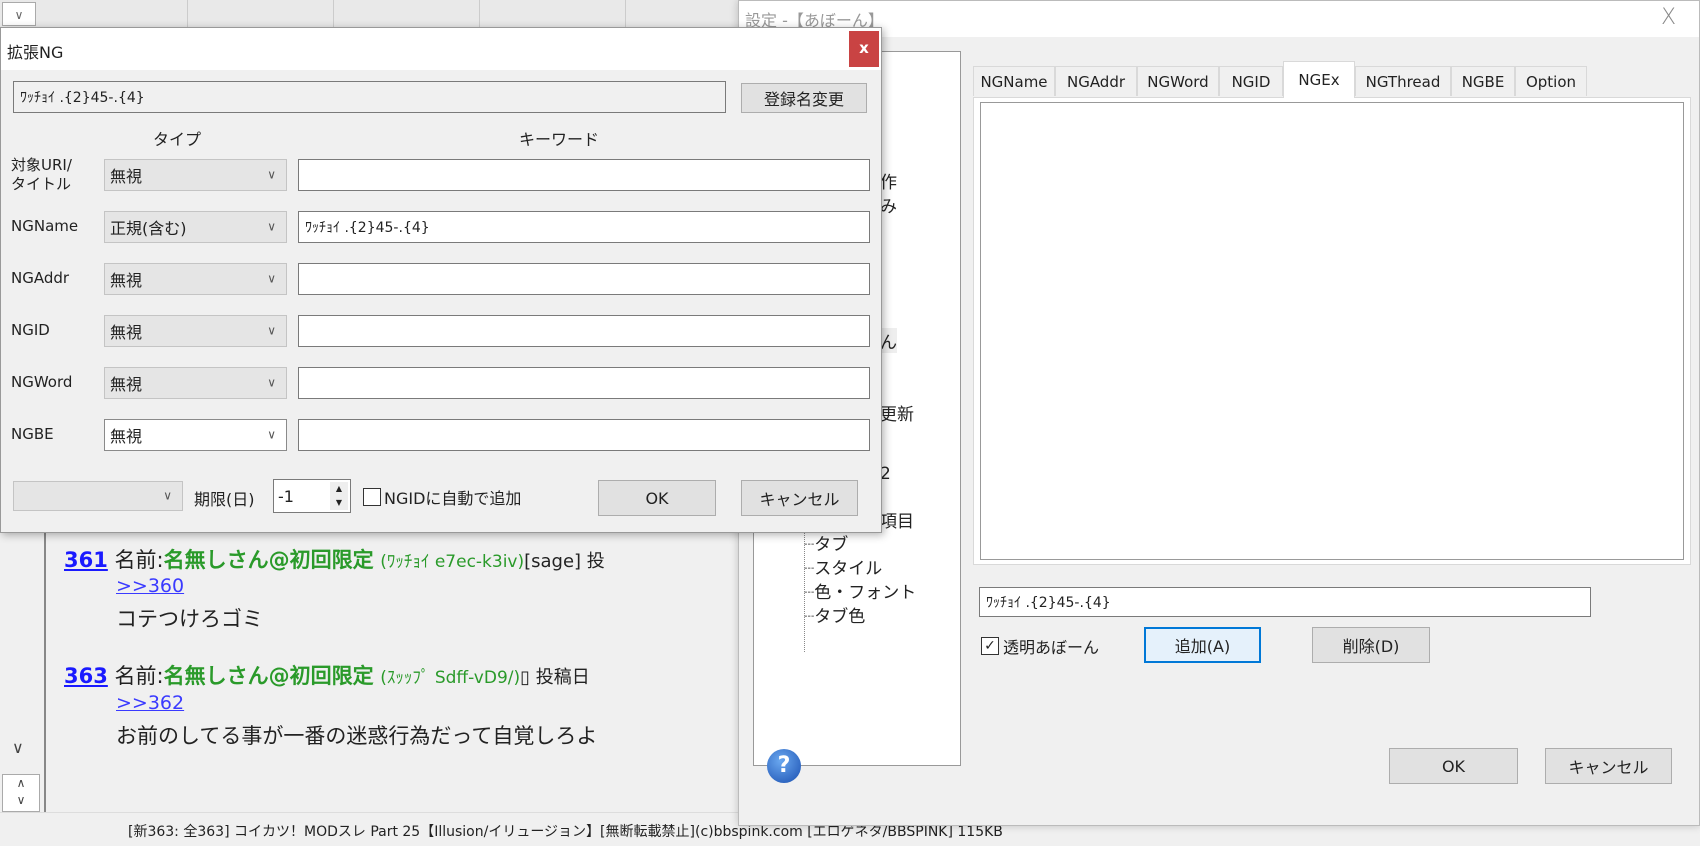 This screenshot has width=1700, height=846. What do you see at coordinates (897, 519) in the screenshot?
I see `tree-item: 項目` at bounding box center [897, 519].